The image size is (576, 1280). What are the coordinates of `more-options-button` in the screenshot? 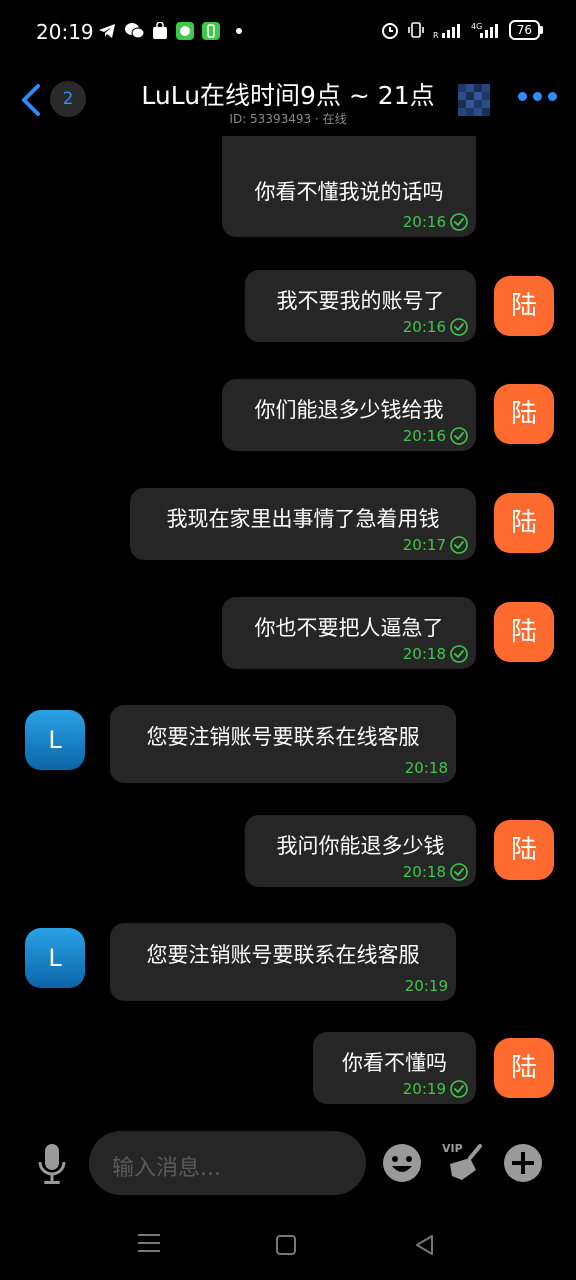 It's located at (537, 96).